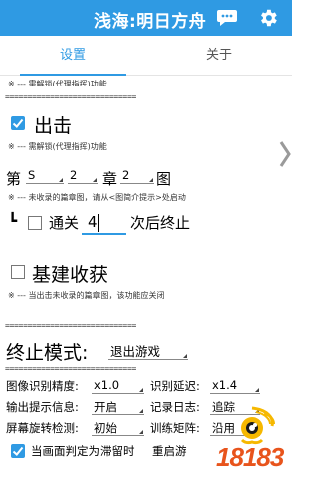 The width and height of the screenshot is (320, 481). I want to click on settings-button, so click(268, 18).